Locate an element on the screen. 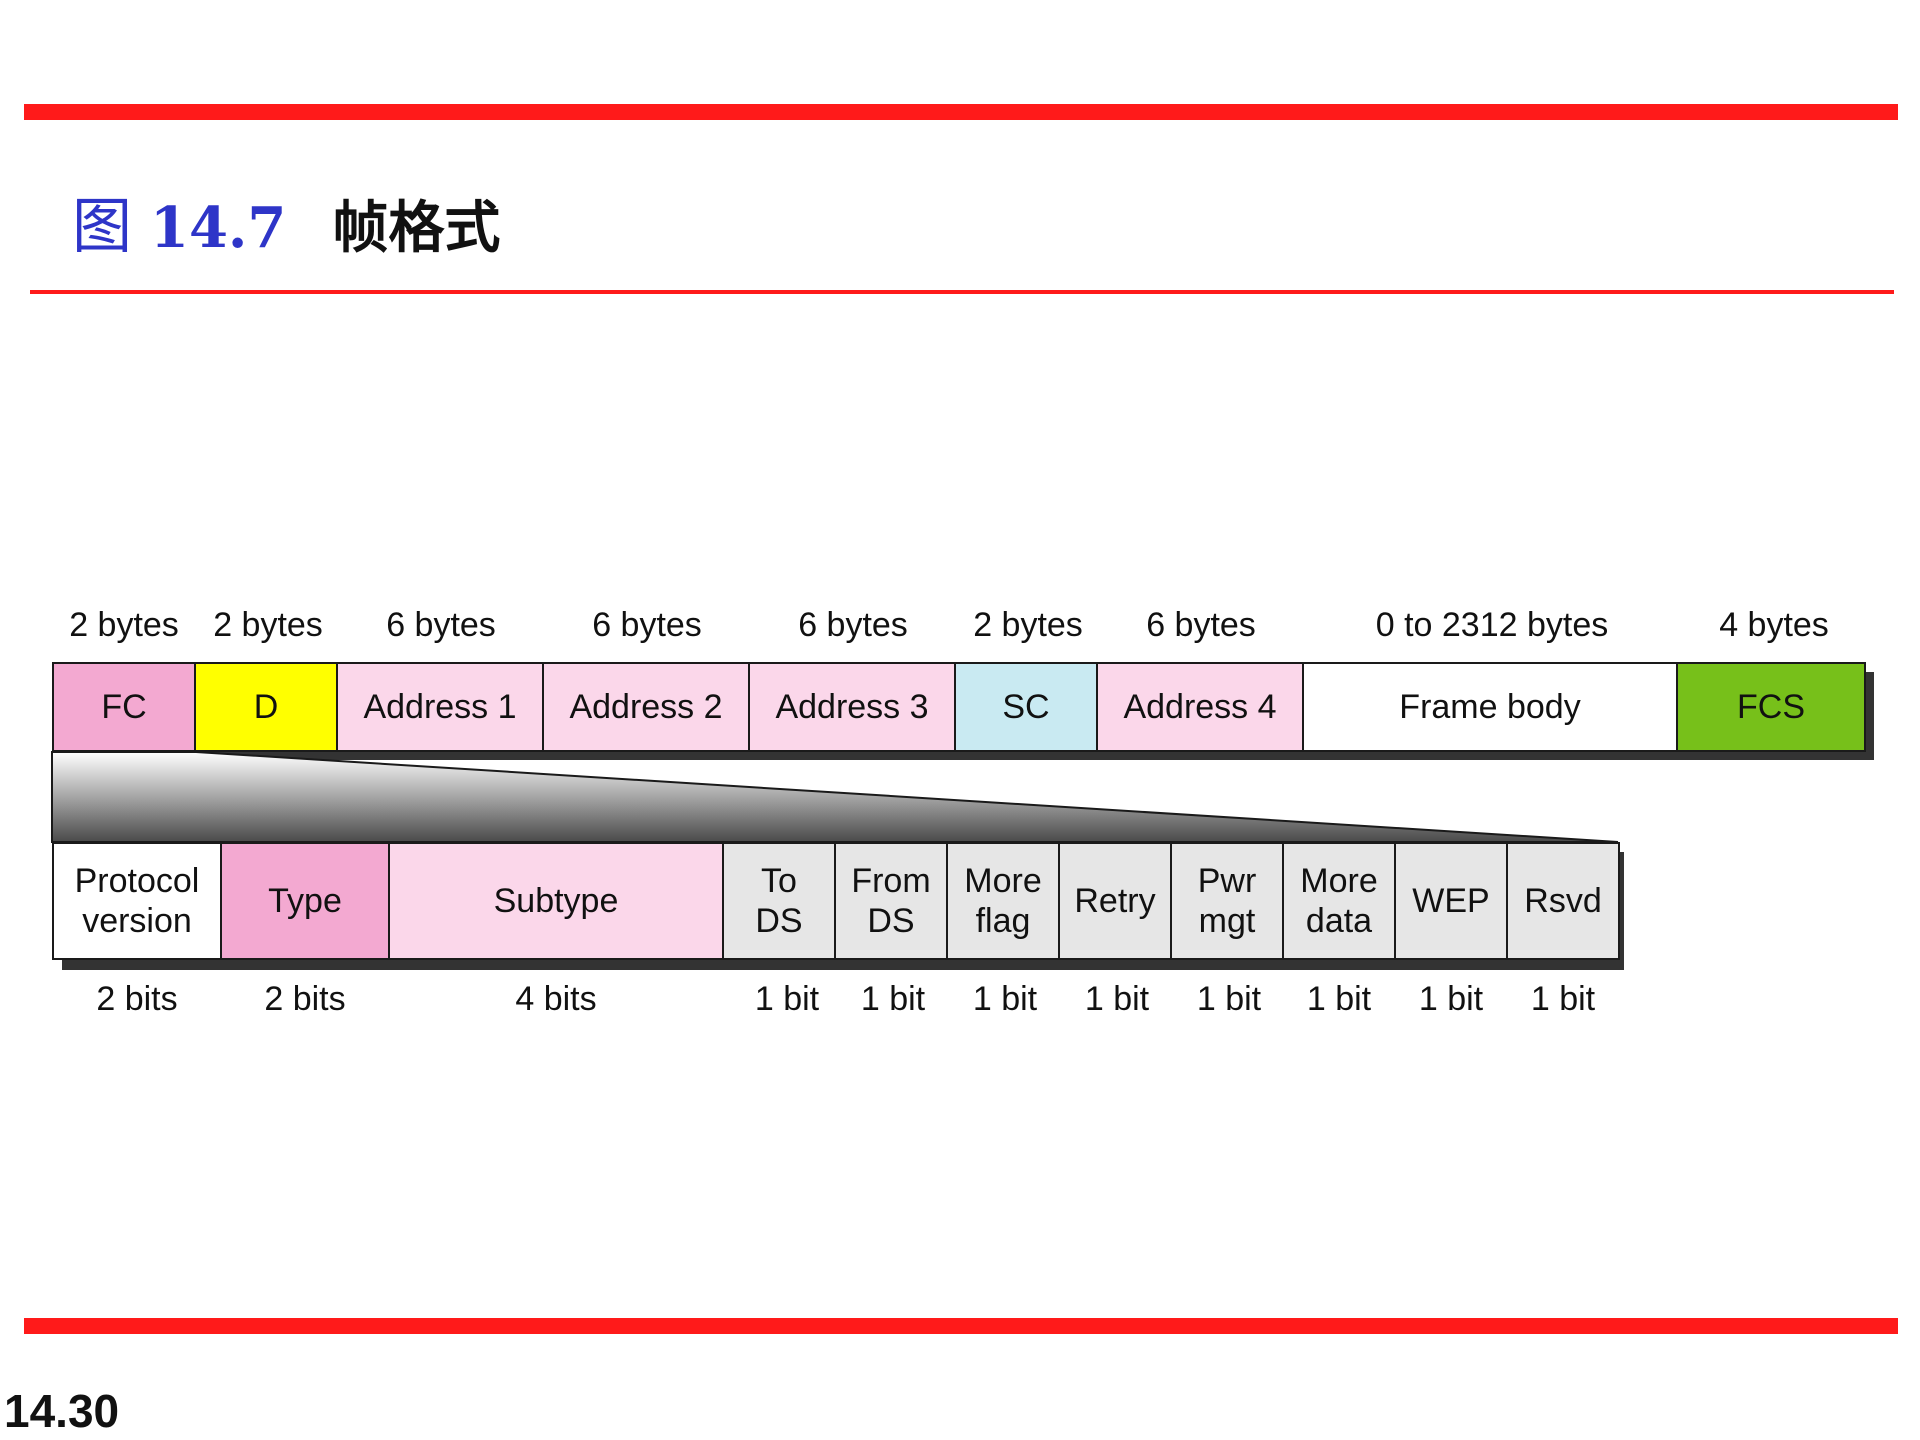  subfield-label-line1: Retry is located at coordinates (1115, 900).